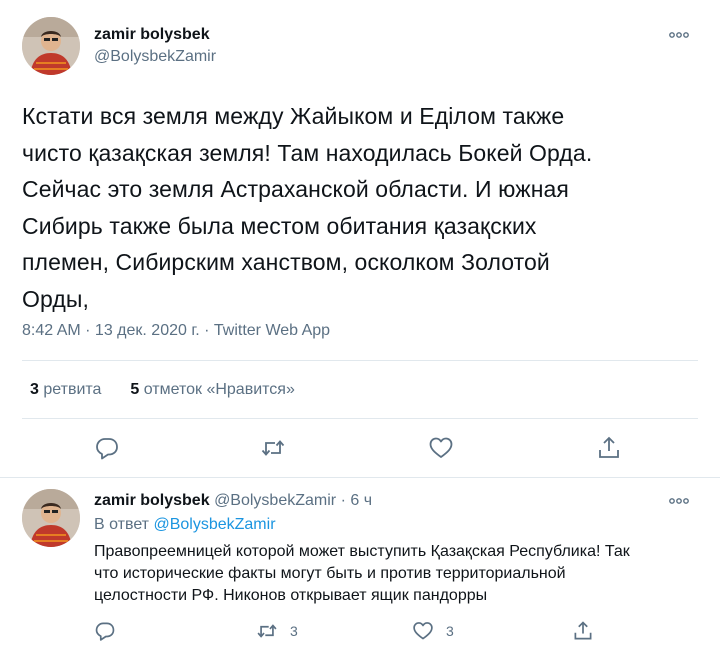  I want to click on like-count: 3, so click(450, 631).